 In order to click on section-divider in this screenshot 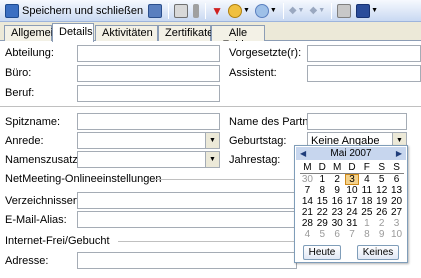, I will do `click(206, 241)`.